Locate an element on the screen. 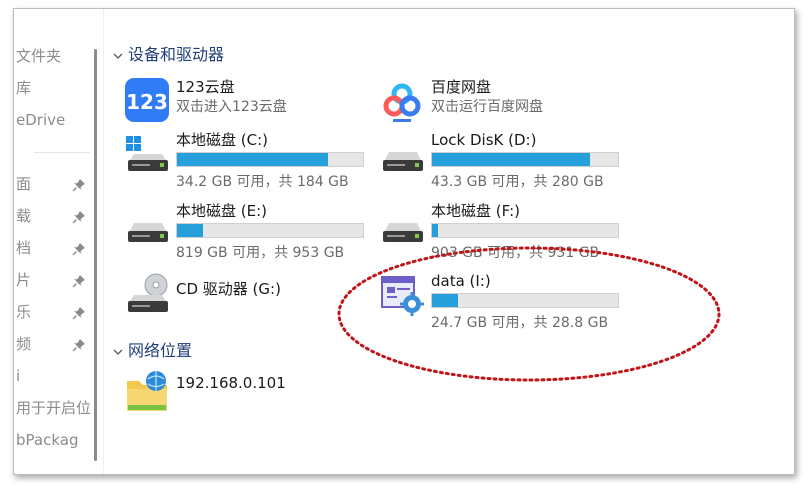  nav-item-pictures: 片 is located at coordinates (23, 280).